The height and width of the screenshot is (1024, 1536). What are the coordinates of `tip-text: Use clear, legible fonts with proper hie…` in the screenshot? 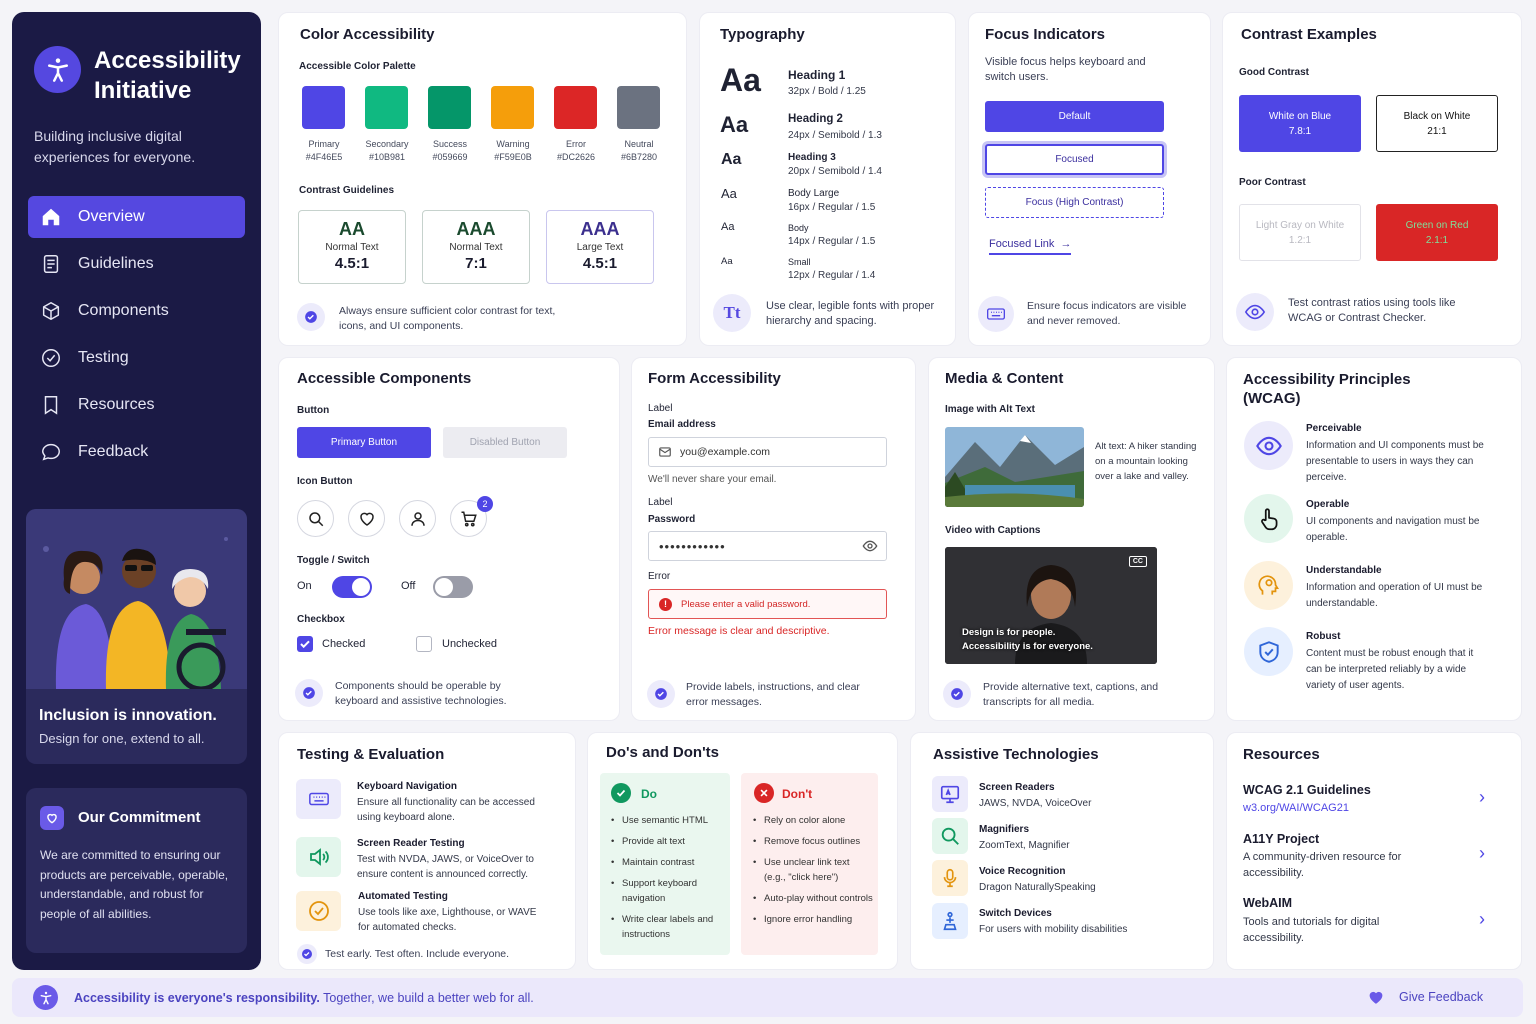 It's located at (850, 313).